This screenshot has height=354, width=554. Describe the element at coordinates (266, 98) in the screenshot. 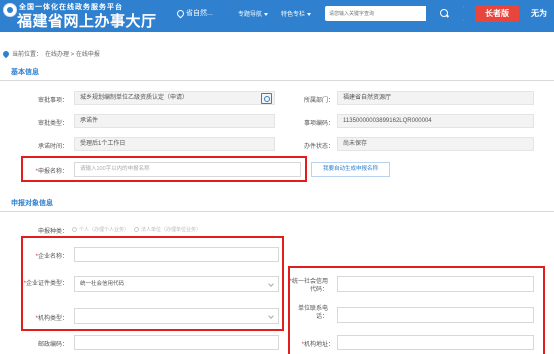

I see `scan-icon` at that location.